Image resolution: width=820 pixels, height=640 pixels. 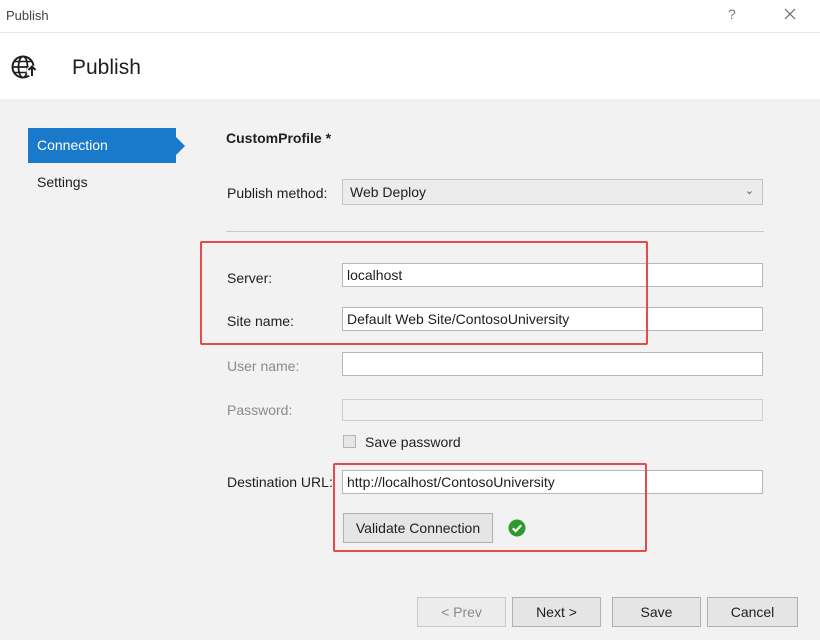 I want to click on site-name-label: Site name:, so click(x=260, y=321).